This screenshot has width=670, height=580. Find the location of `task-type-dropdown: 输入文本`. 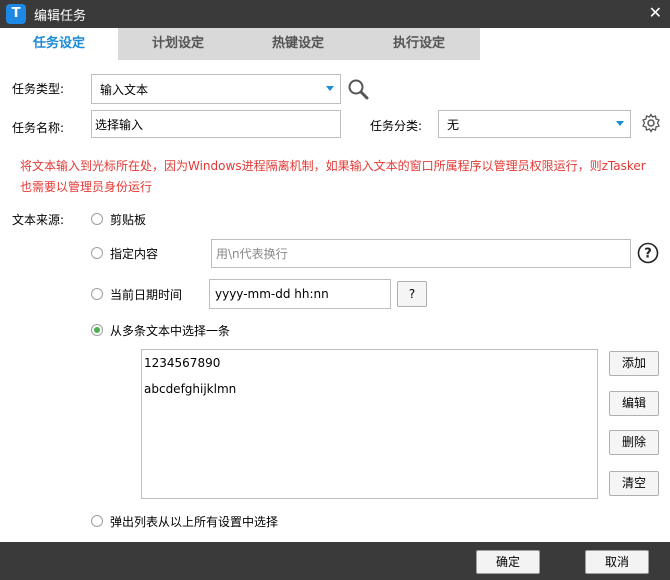

task-type-dropdown: 输入文本 is located at coordinates (216, 89).